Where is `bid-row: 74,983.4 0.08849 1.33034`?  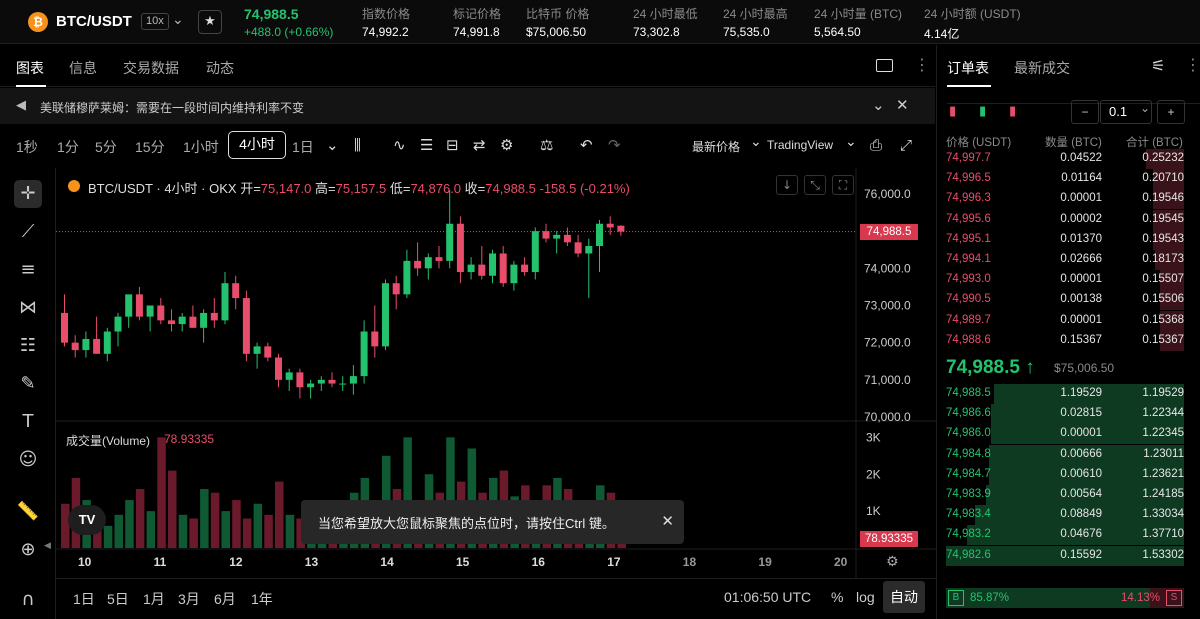
bid-row: 74,983.4 0.08849 1.33034 is located at coordinates (1065, 515).